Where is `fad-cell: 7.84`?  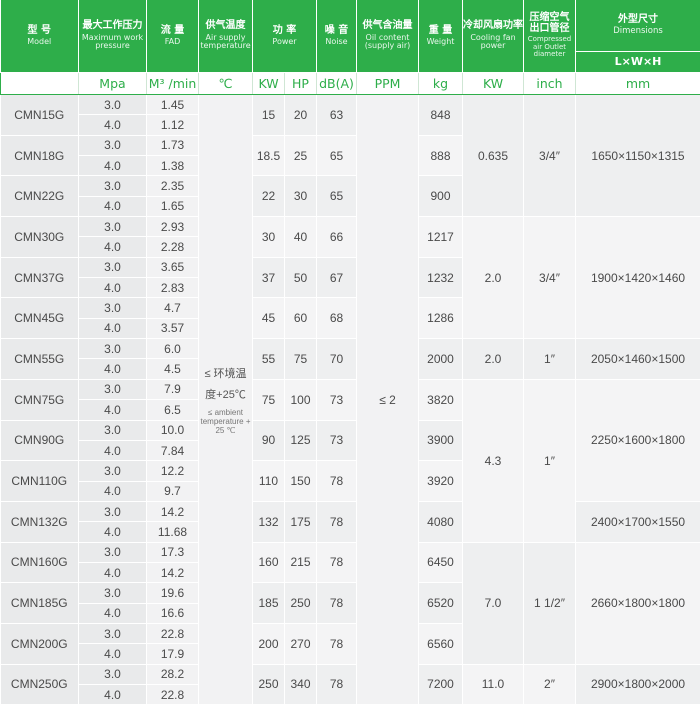 fad-cell: 7.84 is located at coordinates (172, 451).